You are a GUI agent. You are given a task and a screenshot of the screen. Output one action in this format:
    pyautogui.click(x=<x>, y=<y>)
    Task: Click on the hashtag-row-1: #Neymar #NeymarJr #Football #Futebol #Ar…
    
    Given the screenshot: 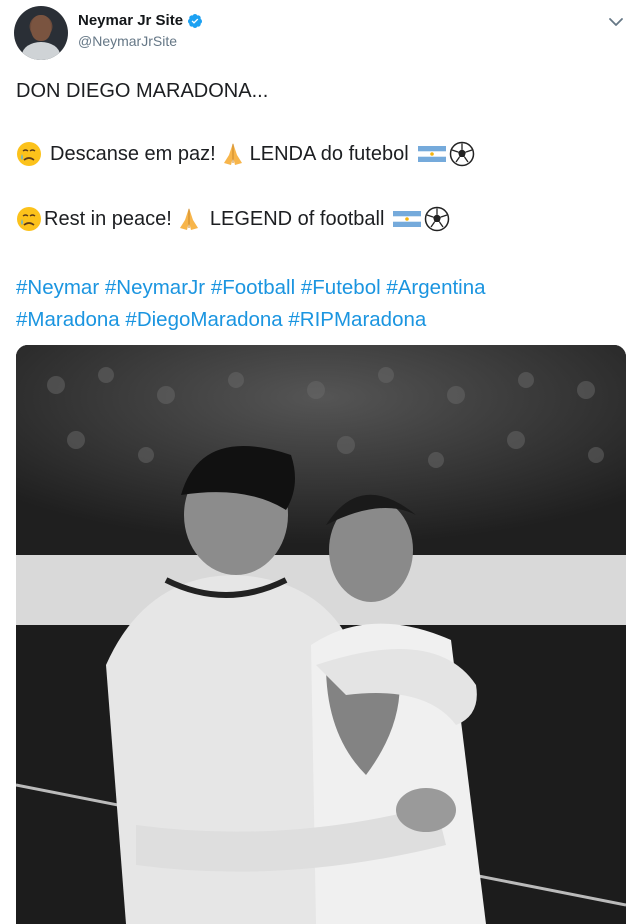 What is the action you would take?
    pyautogui.click(x=251, y=288)
    